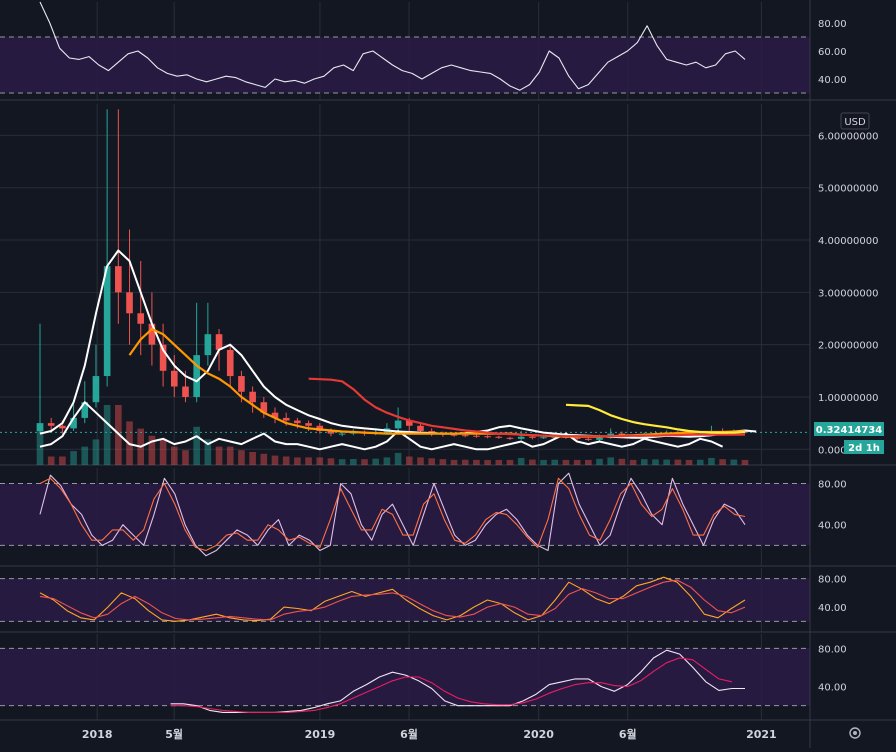  What do you see at coordinates (848, 136) in the screenshot?
I see `y-tick-label: 6.00000000` at bounding box center [848, 136].